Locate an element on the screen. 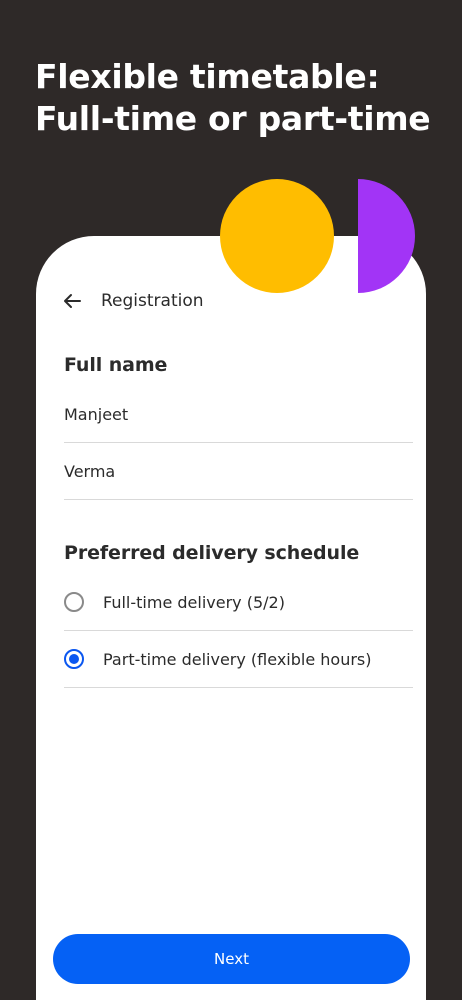 The height and width of the screenshot is (1000, 462). full-name-title: Full name is located at coordinates (116, 365).